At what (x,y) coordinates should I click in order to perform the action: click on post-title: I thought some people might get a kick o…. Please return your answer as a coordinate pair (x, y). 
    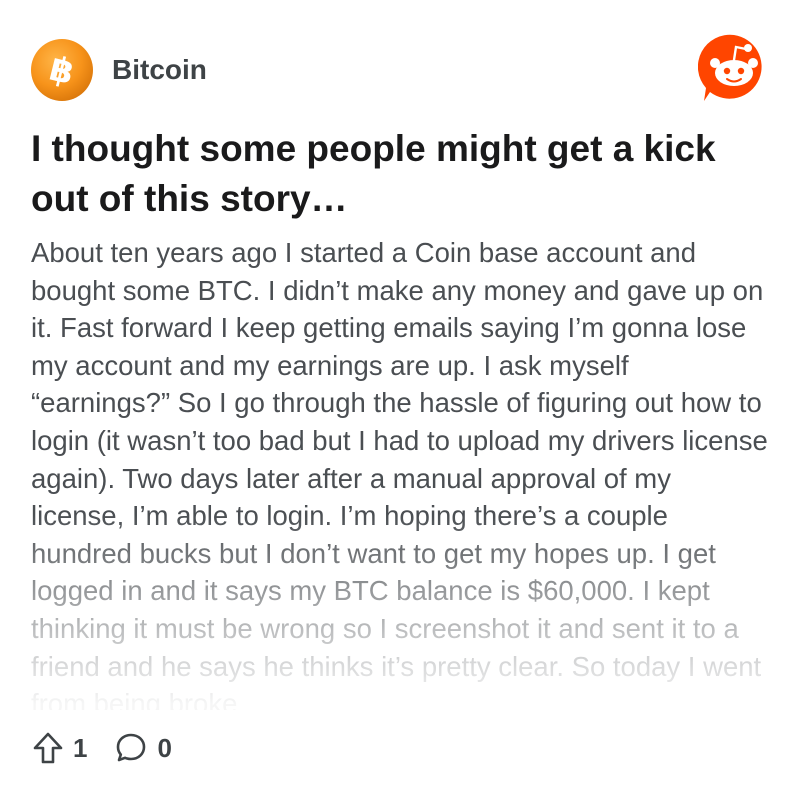
    Looking at the image, I should click on (396, 174).